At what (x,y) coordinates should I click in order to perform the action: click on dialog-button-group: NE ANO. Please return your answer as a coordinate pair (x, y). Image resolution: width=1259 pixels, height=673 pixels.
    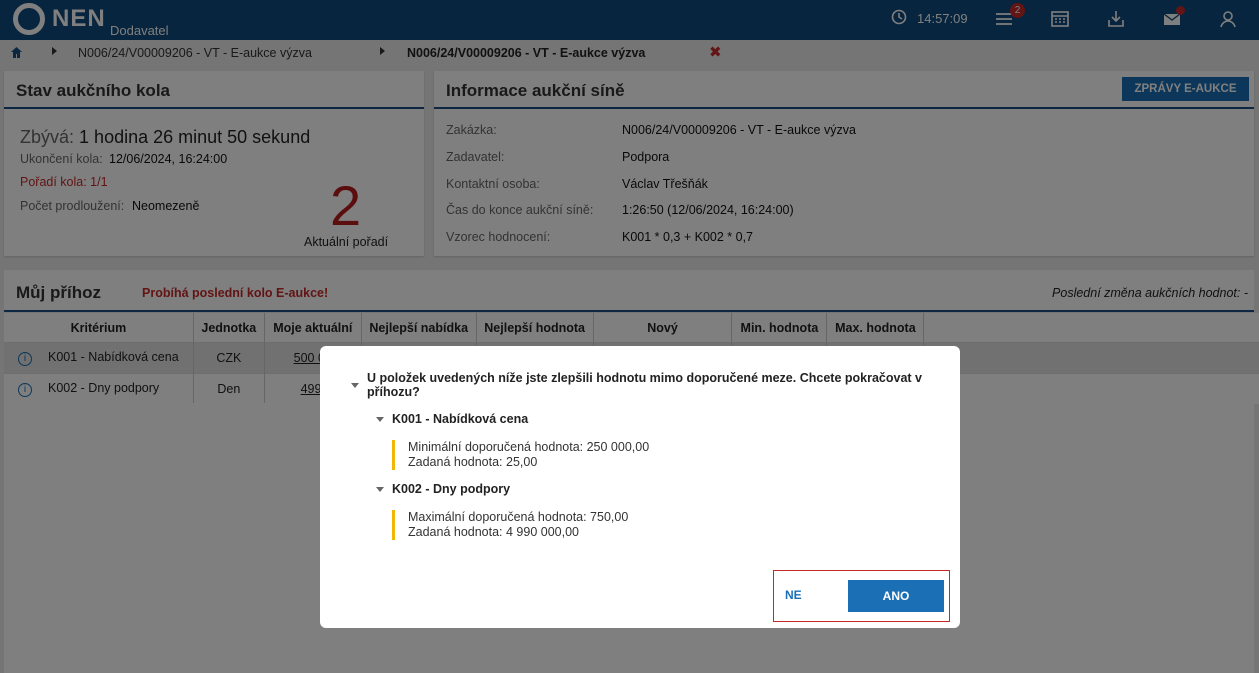
    Looking at the image, I should click on (861, 596).